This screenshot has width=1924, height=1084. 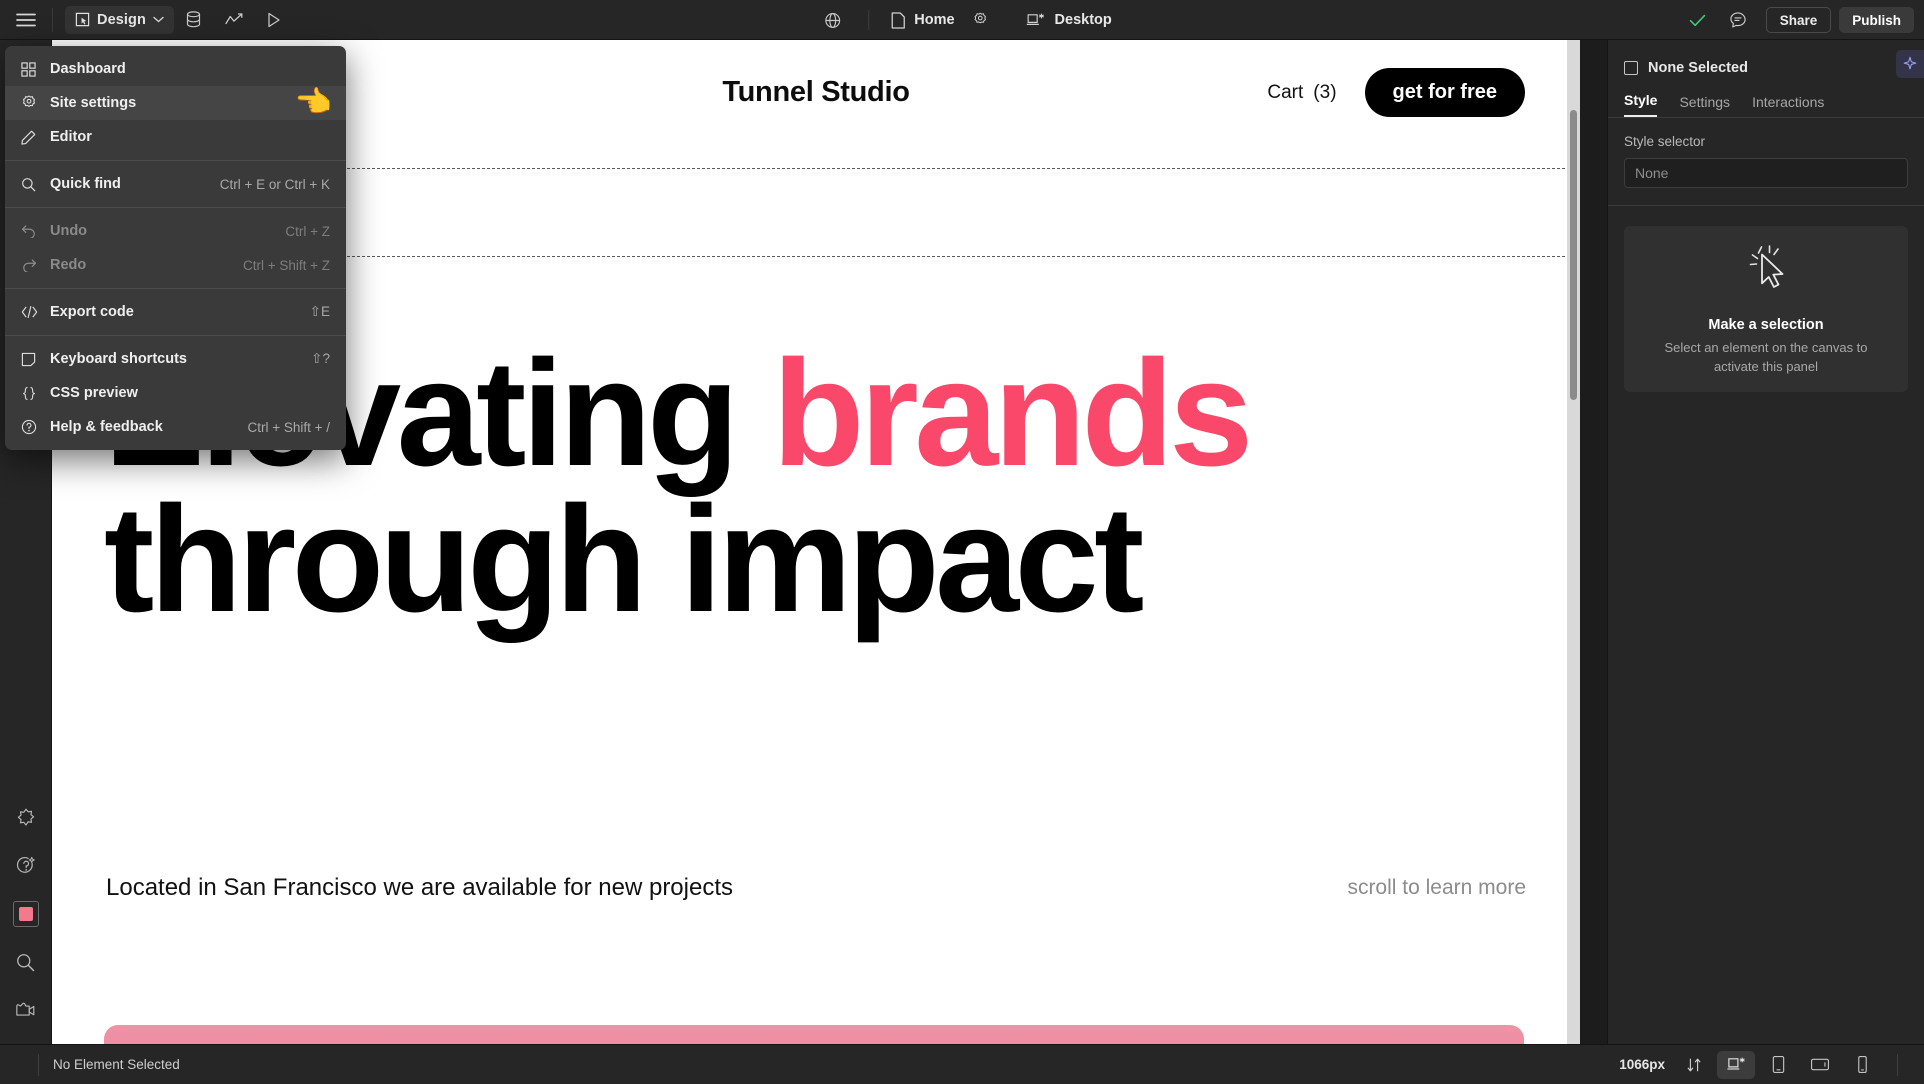 I want to click on video-camera-icon, so click(x=26, y=1010).